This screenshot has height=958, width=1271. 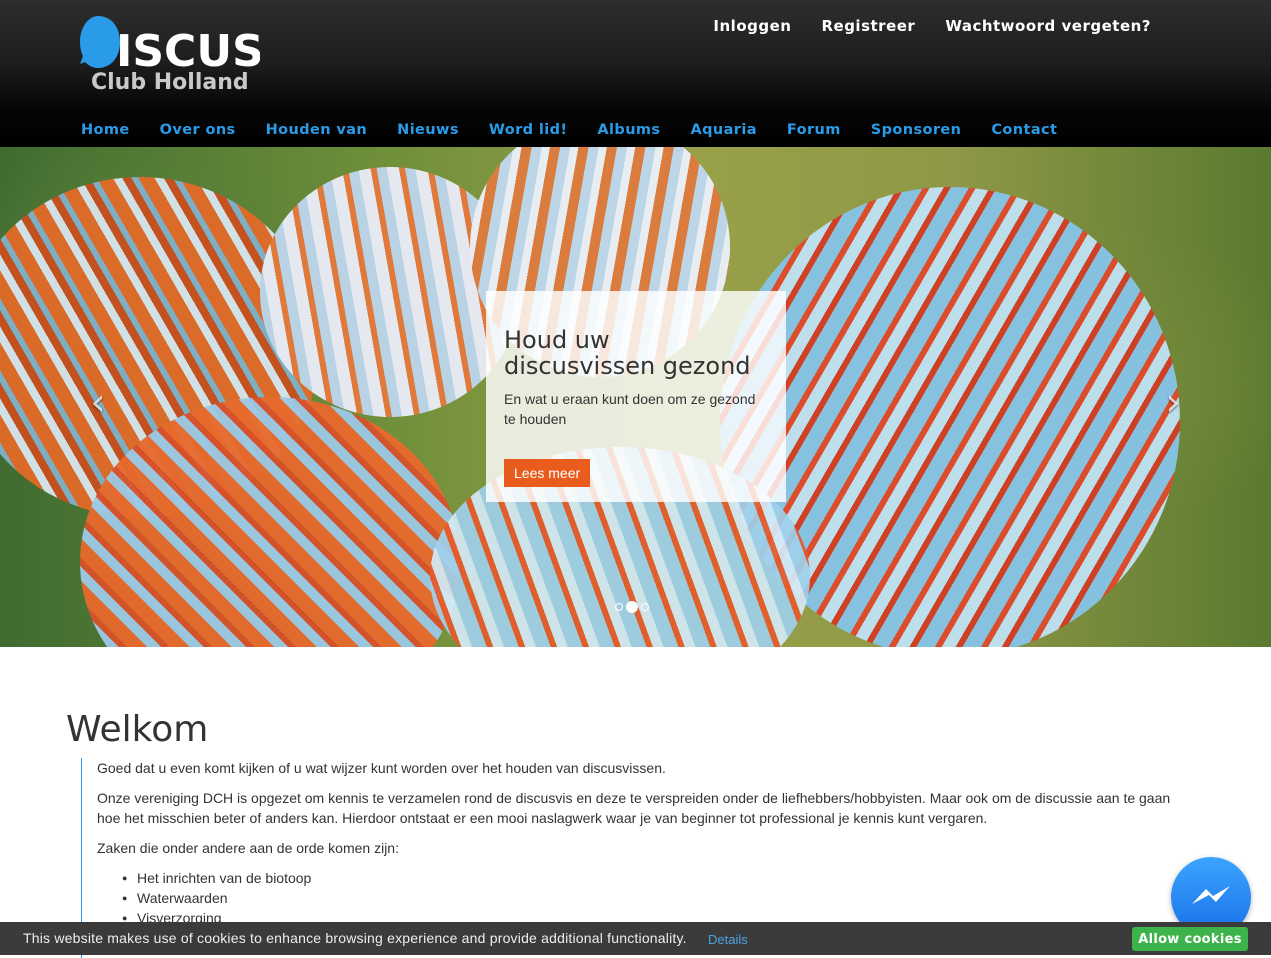 I want to click on carousel-indicators, so click(x=632, y=607).